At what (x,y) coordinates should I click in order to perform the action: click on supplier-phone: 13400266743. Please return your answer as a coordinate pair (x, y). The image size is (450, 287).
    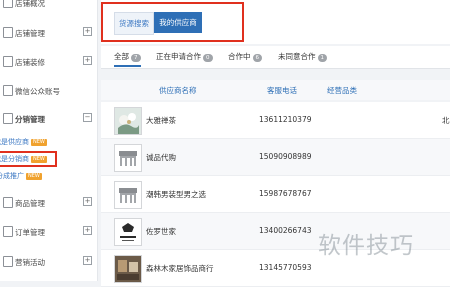
    Looking at the image, I should click on (285, 230).